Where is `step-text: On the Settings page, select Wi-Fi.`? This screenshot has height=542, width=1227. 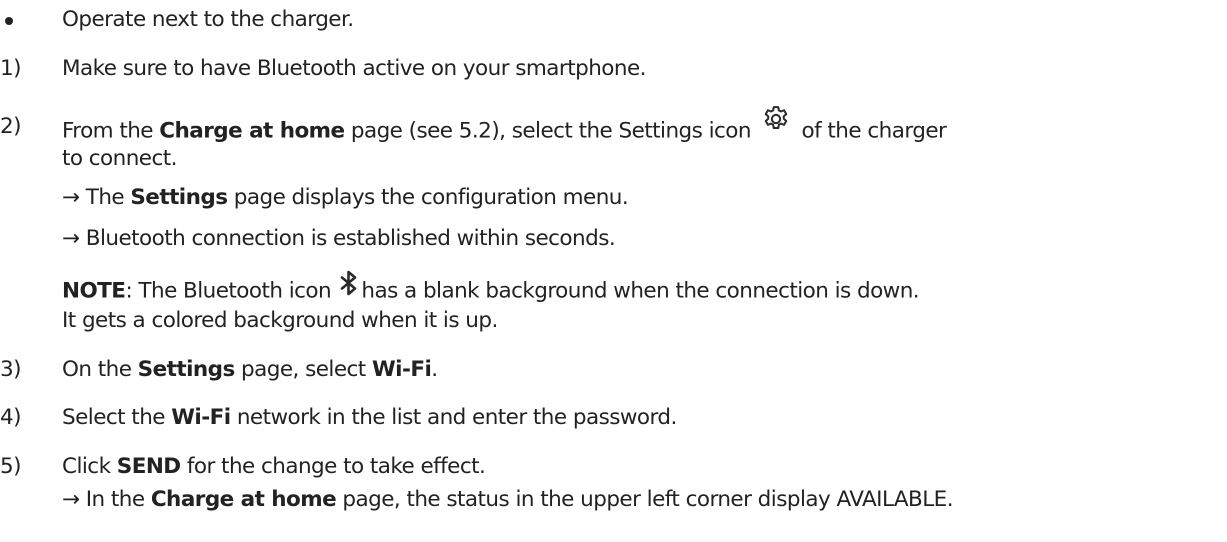
step-text: On the Settings page, select Wi-Fi. is located at coordinates (250, 369).